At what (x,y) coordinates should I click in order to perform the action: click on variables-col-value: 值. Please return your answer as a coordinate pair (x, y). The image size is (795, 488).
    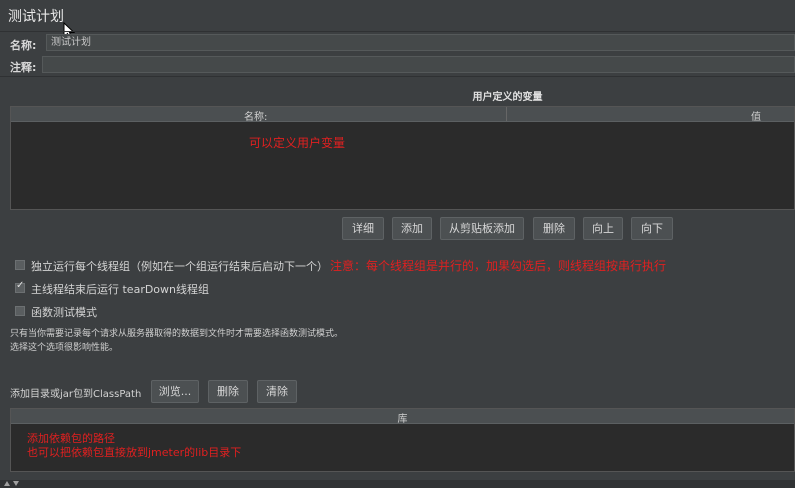
    Looking at the image, I should click on (756, 115).